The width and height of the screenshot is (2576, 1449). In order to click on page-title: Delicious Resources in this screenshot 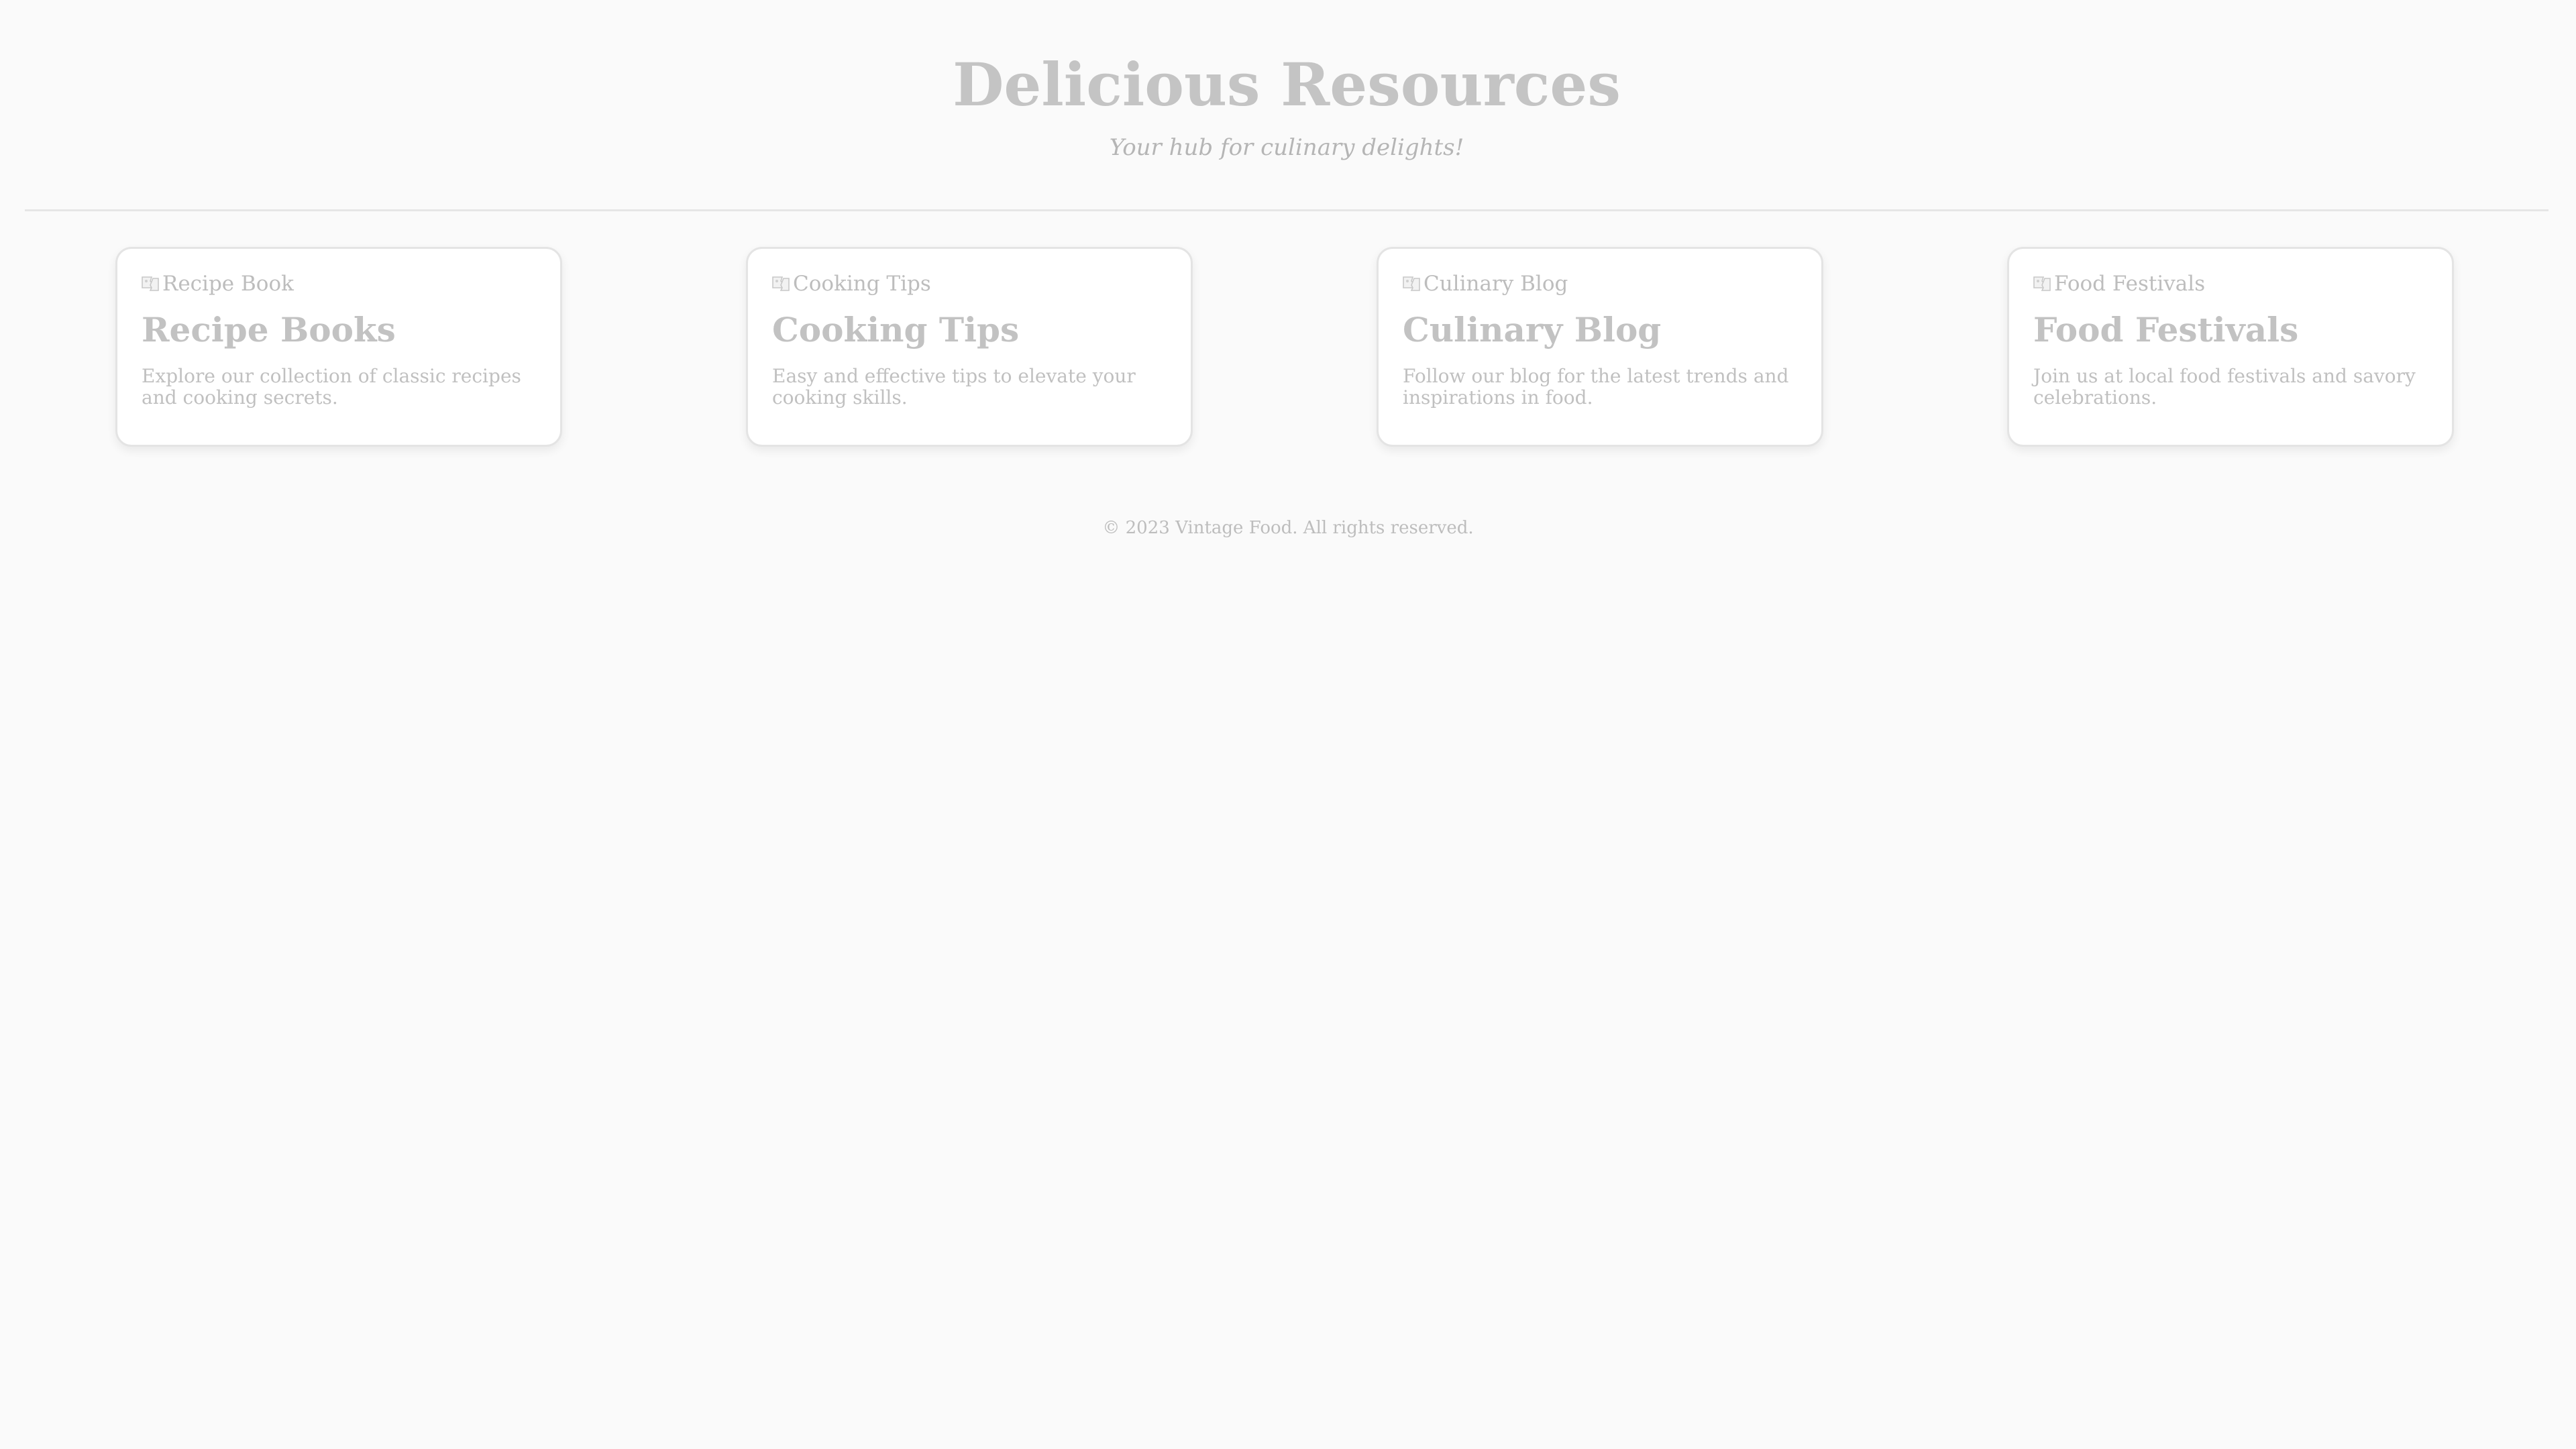, I will do `click(1287, 84)`.